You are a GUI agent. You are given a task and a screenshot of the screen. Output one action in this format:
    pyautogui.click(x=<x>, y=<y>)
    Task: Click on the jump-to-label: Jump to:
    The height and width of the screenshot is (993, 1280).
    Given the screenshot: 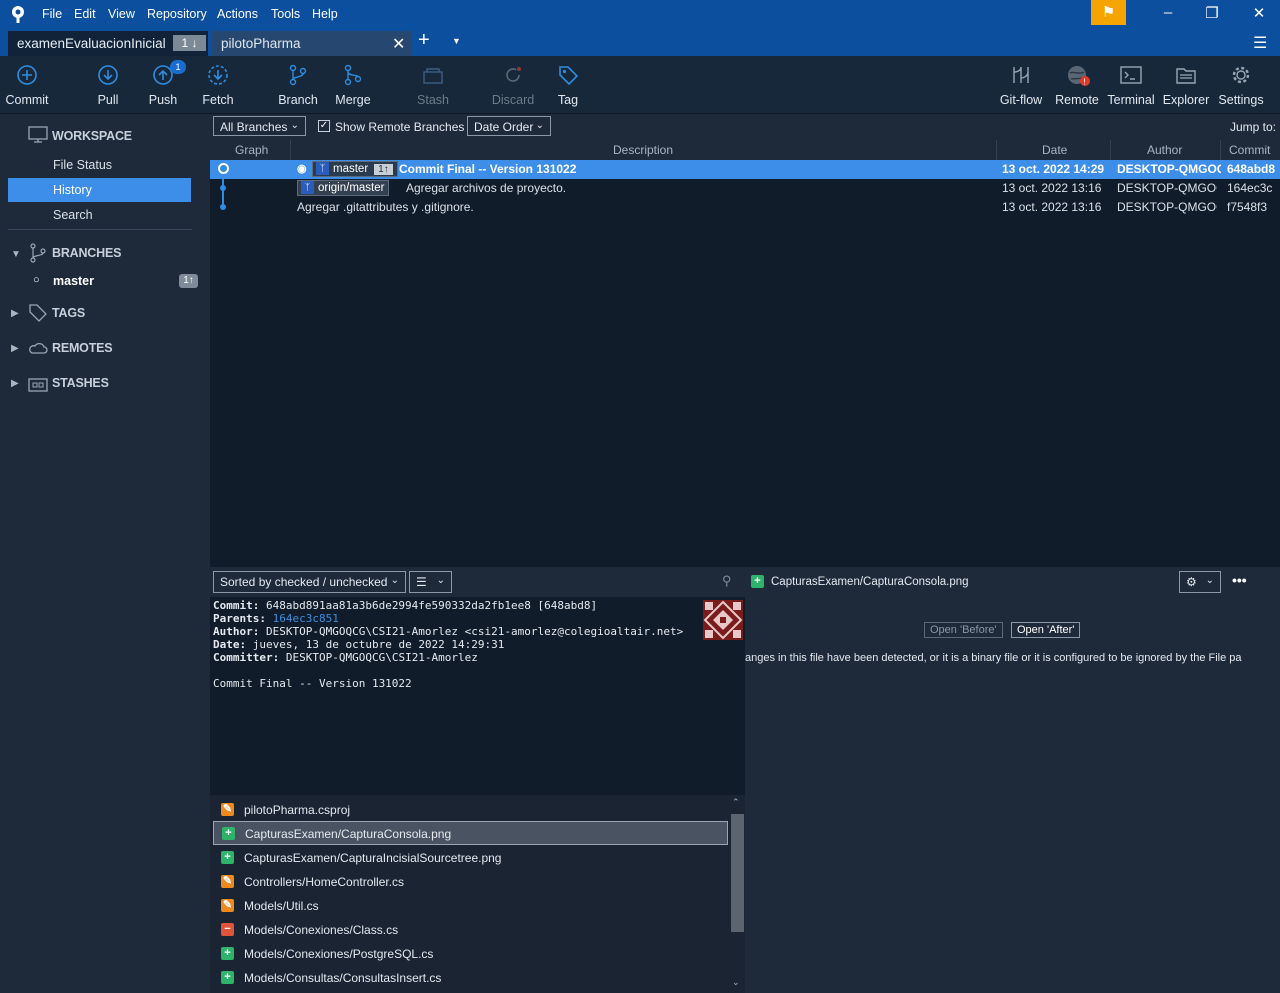 What is the action you would take?
    pyautogui.click(x=1253, y=127)
    